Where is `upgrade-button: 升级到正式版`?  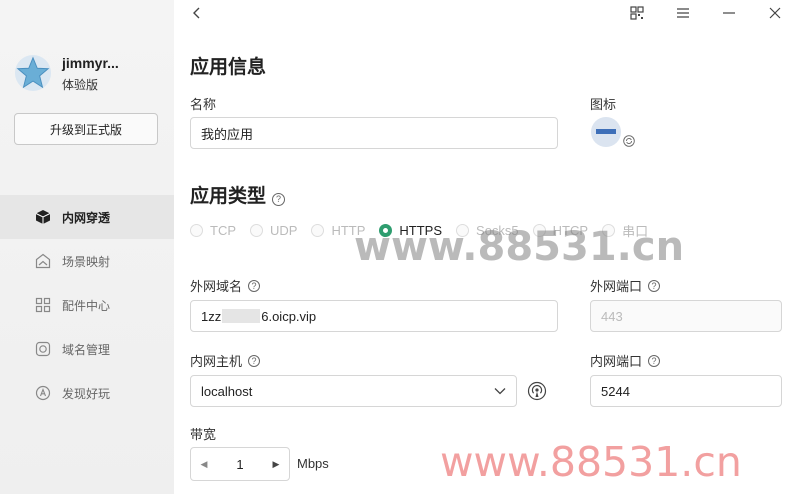 upgrade-button: 升级到正式版 is located at coordinates (86, 129).